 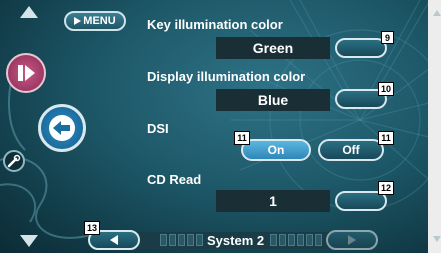 I want to click on callout-11-on: 11, so click(x=242, y=138).